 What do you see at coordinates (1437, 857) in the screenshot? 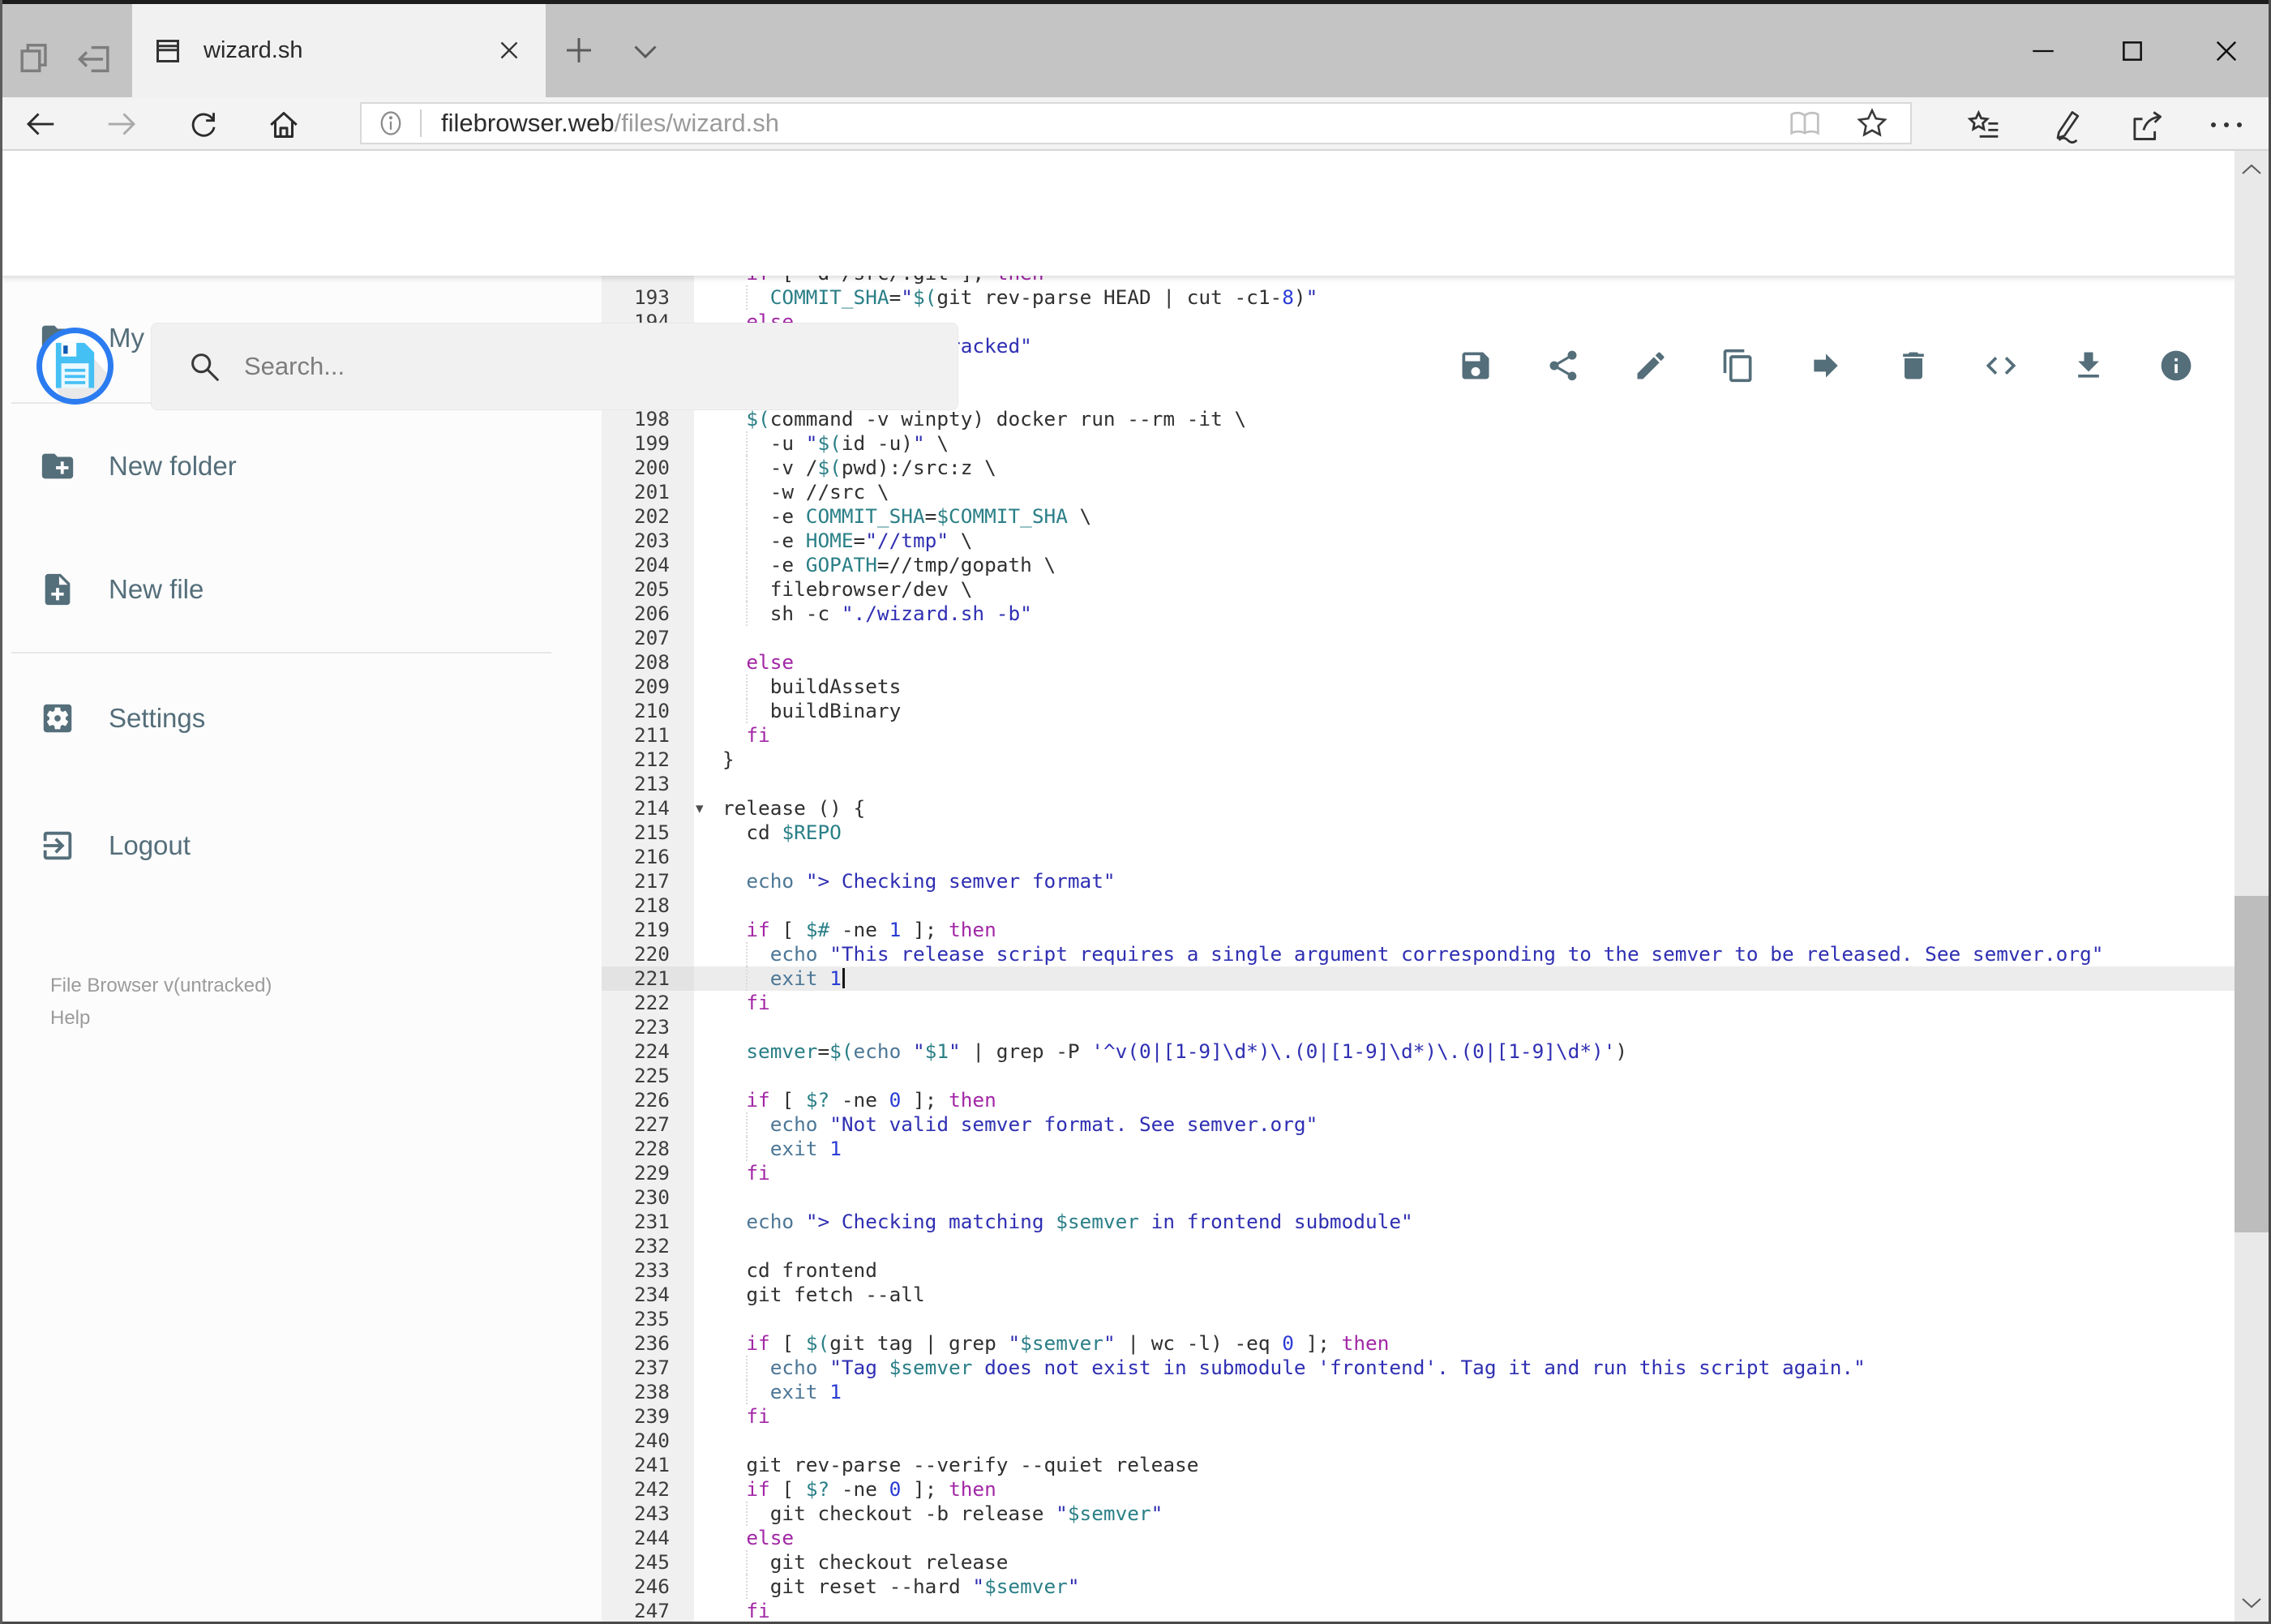
I see `code-line: 216` at bounding box center [1437, 857].